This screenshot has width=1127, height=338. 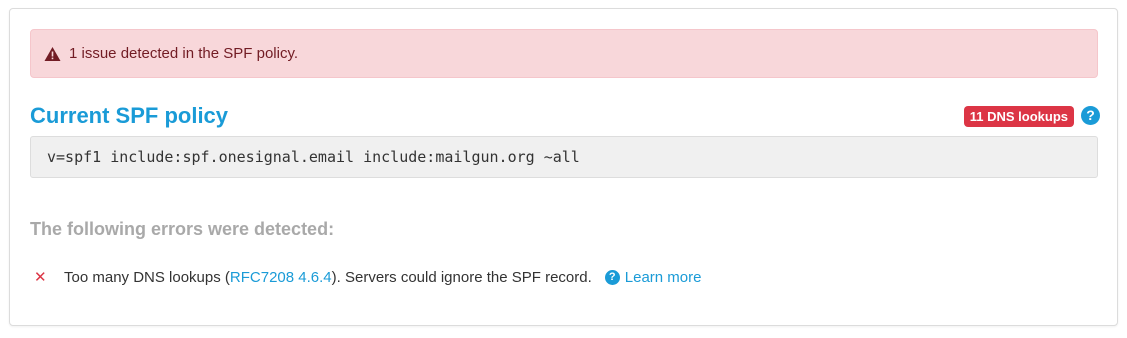 I want to click on learn-more-link: ? Learn more, so click(x=653, y=277).